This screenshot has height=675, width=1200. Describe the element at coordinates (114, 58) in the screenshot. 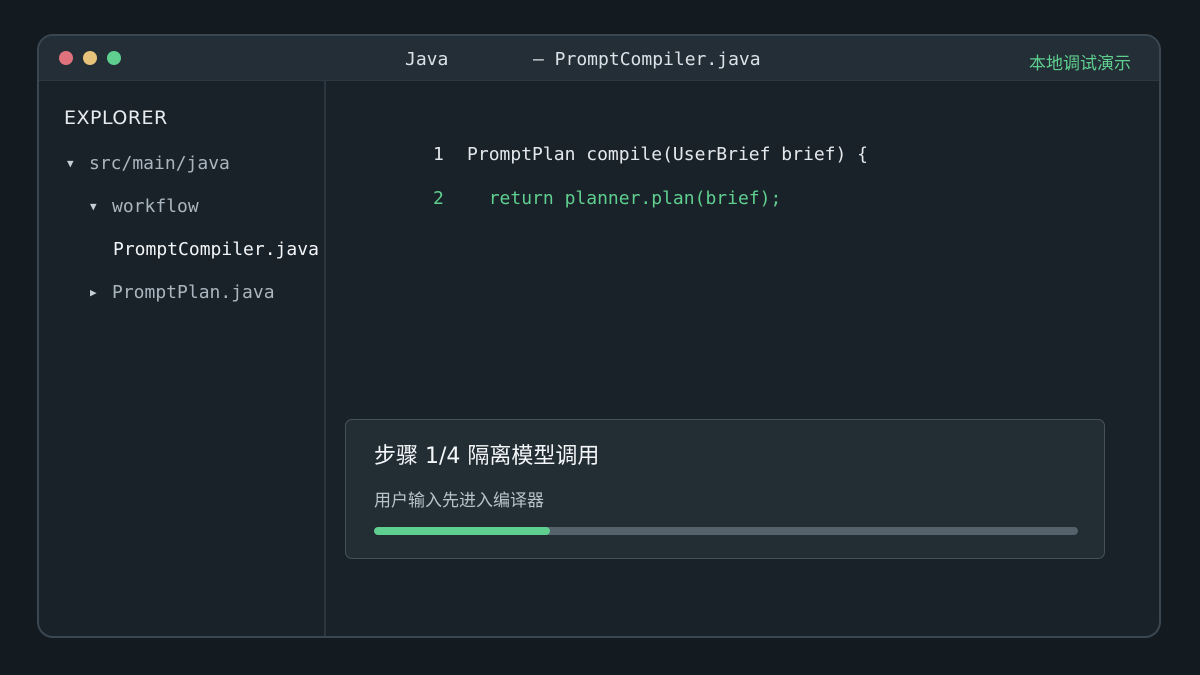

I see `maximize-window-button` at that location.